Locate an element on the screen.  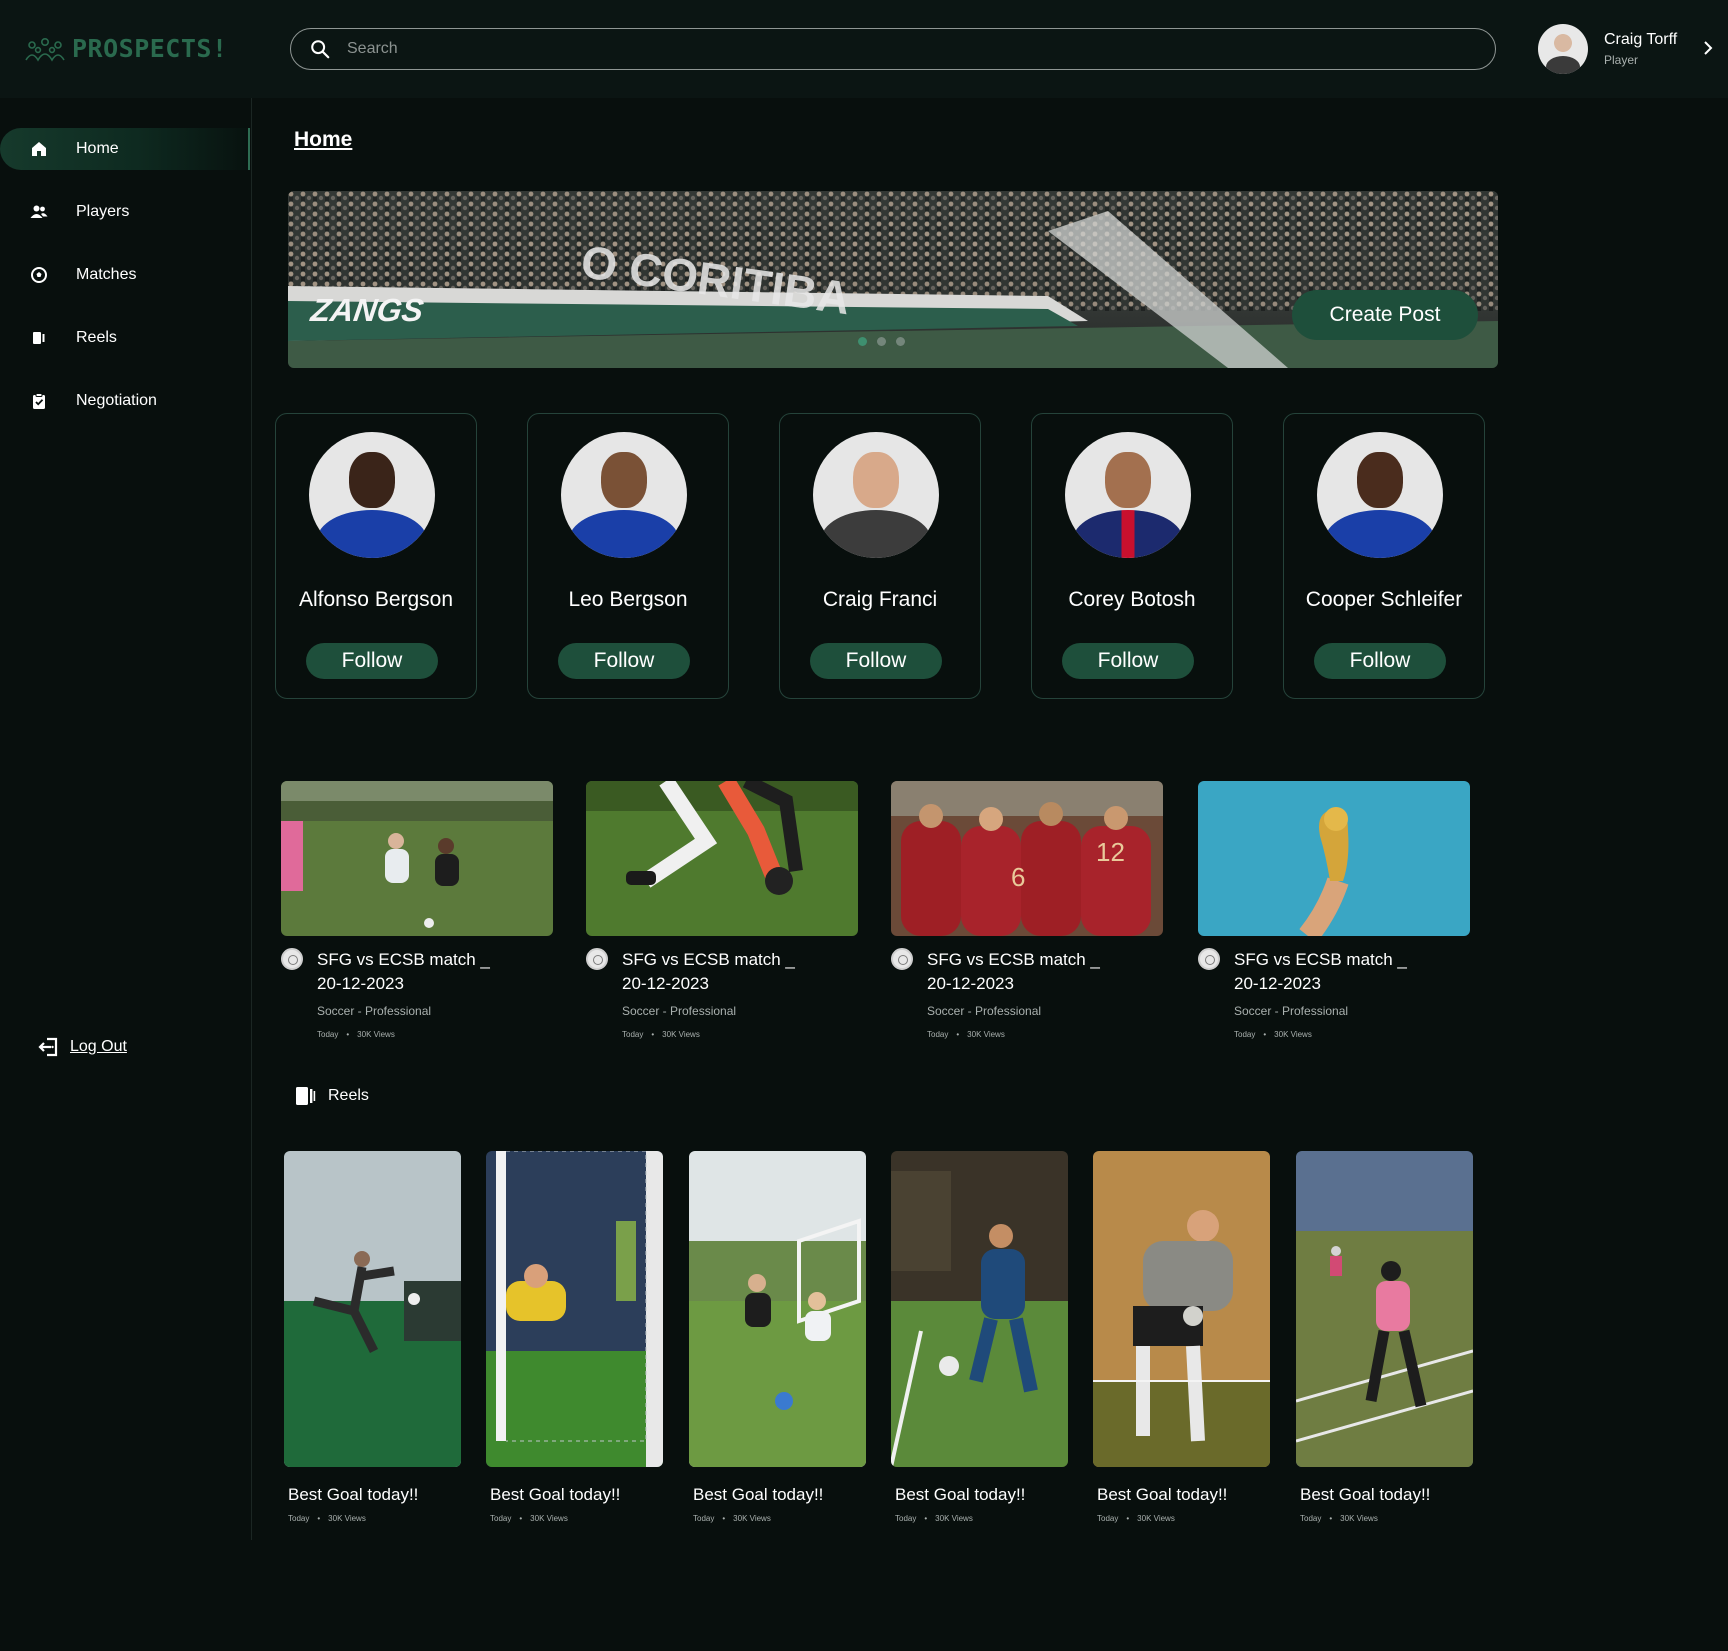
player-name: Cooper Schleifer is located at coordinates (1384, 599).